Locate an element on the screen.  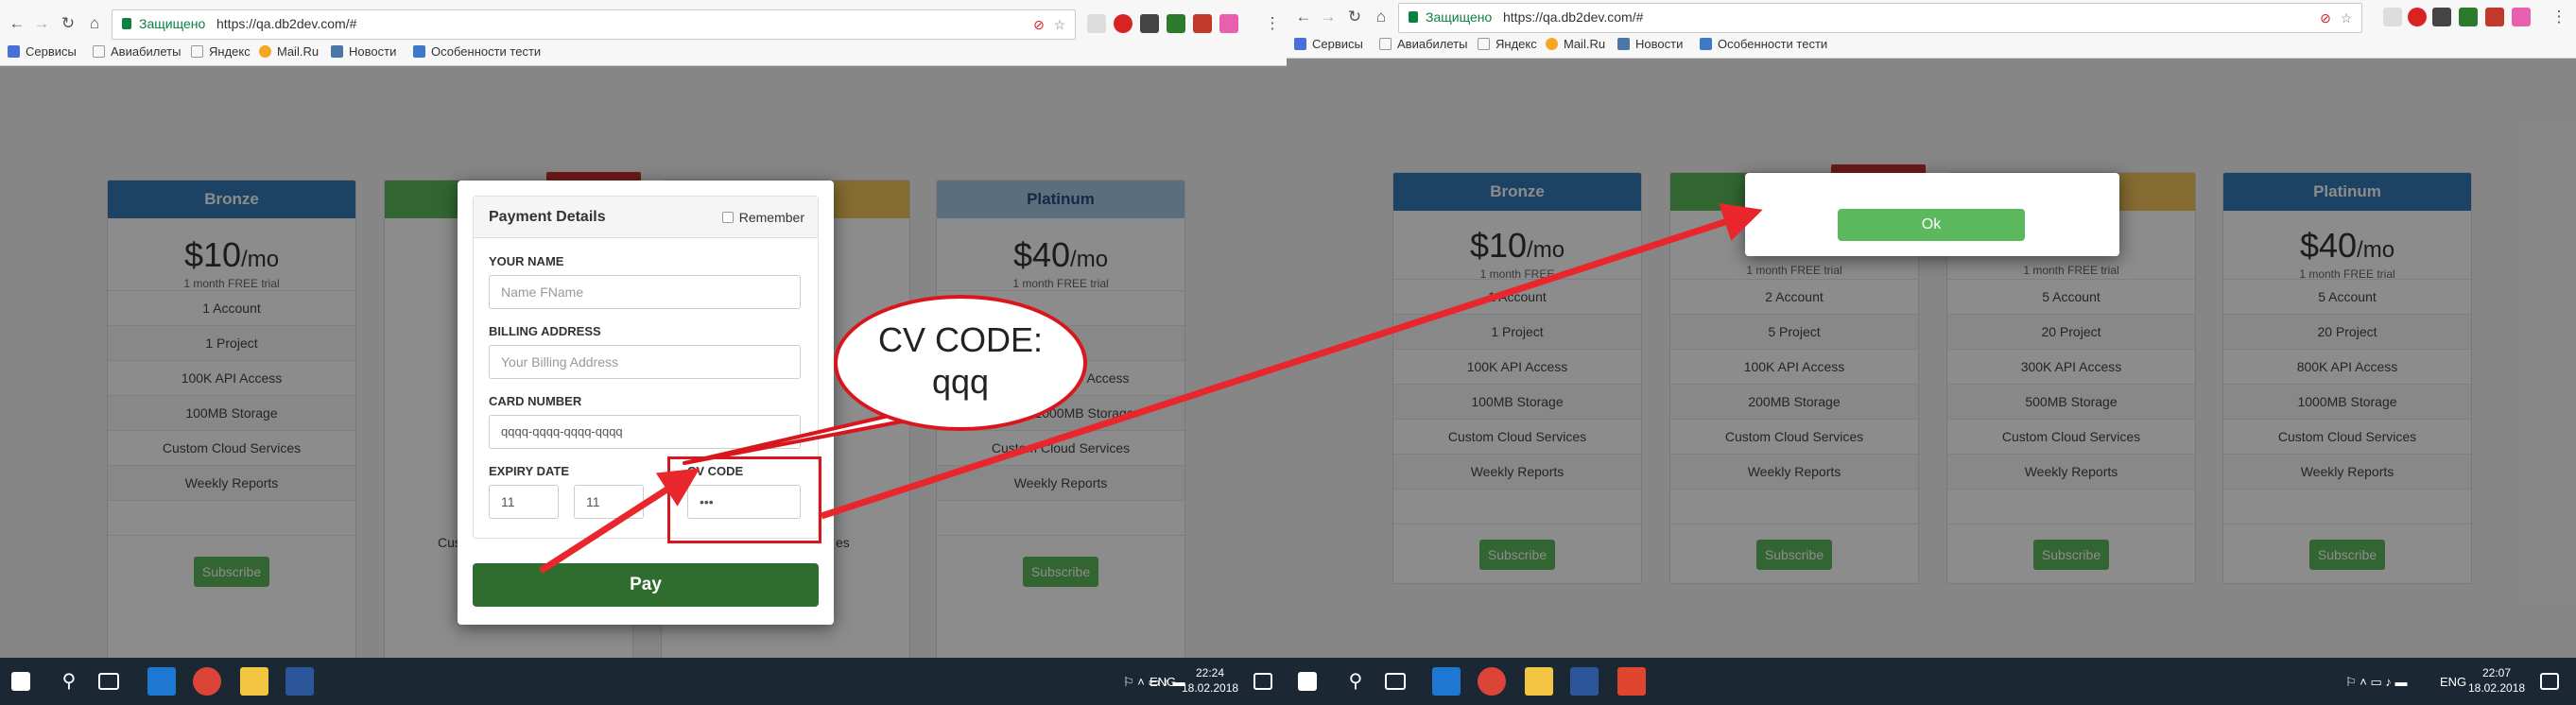
callout-bubble: CV CODE: qqq is located at coordinates (960, 363).